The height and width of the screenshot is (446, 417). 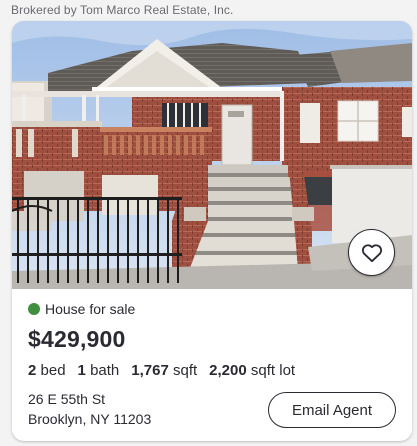 I want to click on beds-value: 2, so click(x=32, y=370).